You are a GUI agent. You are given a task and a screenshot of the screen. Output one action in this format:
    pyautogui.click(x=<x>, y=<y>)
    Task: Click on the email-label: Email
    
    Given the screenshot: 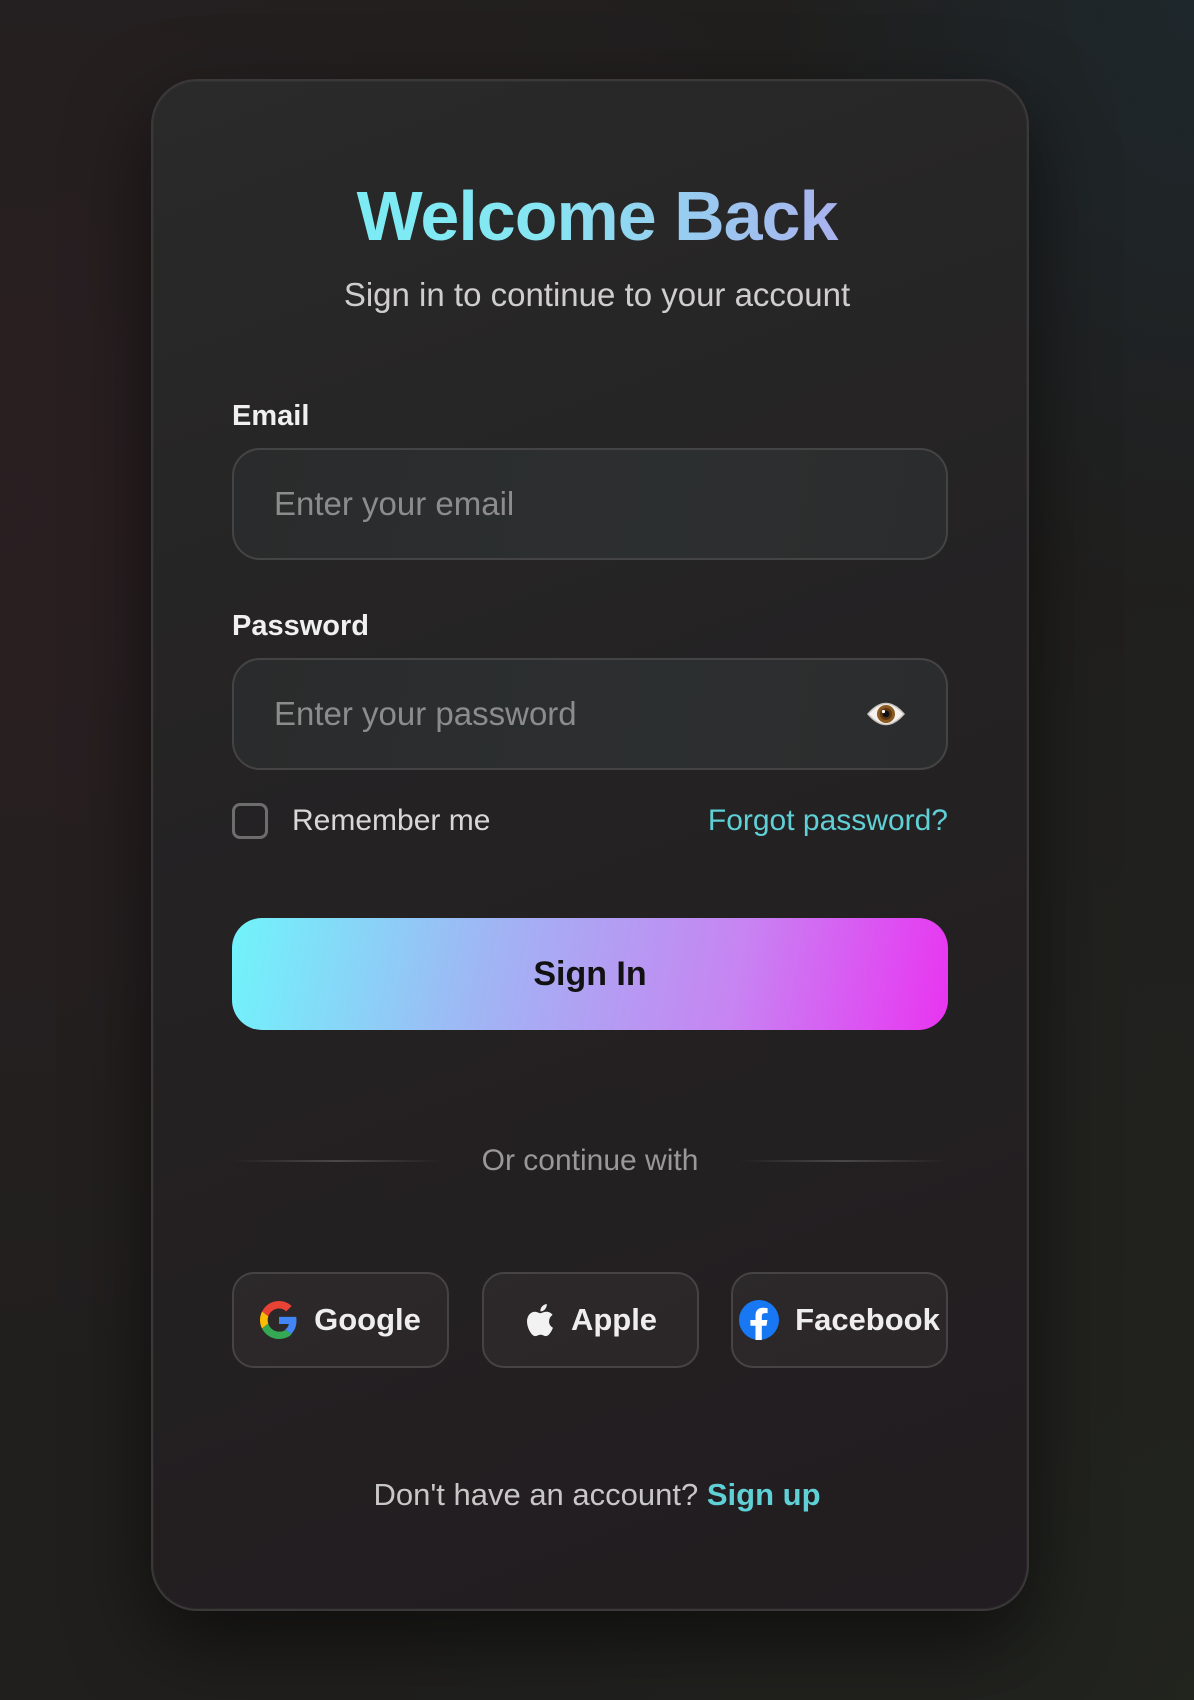 What is the action you would take?
    pyautogui.click(x=271, y=416)
    